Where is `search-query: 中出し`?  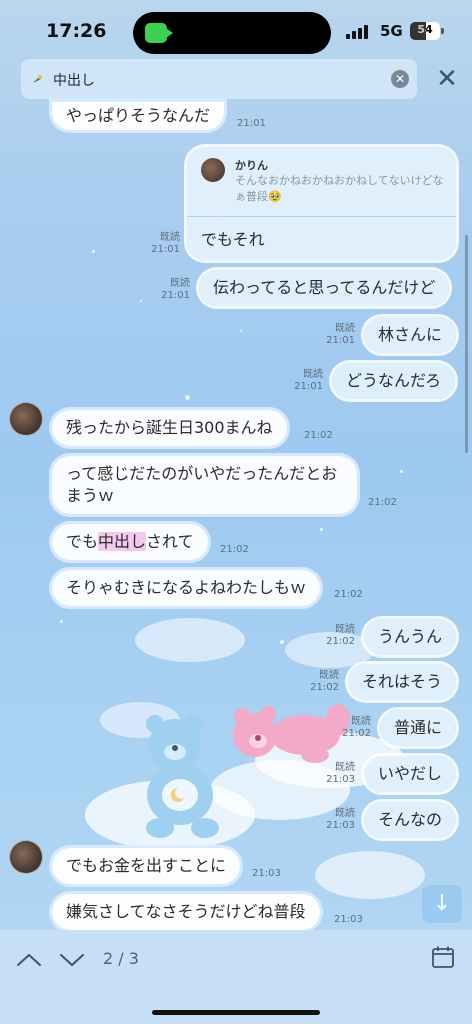
search-query: 中出し is located at coordinates (74, 80).